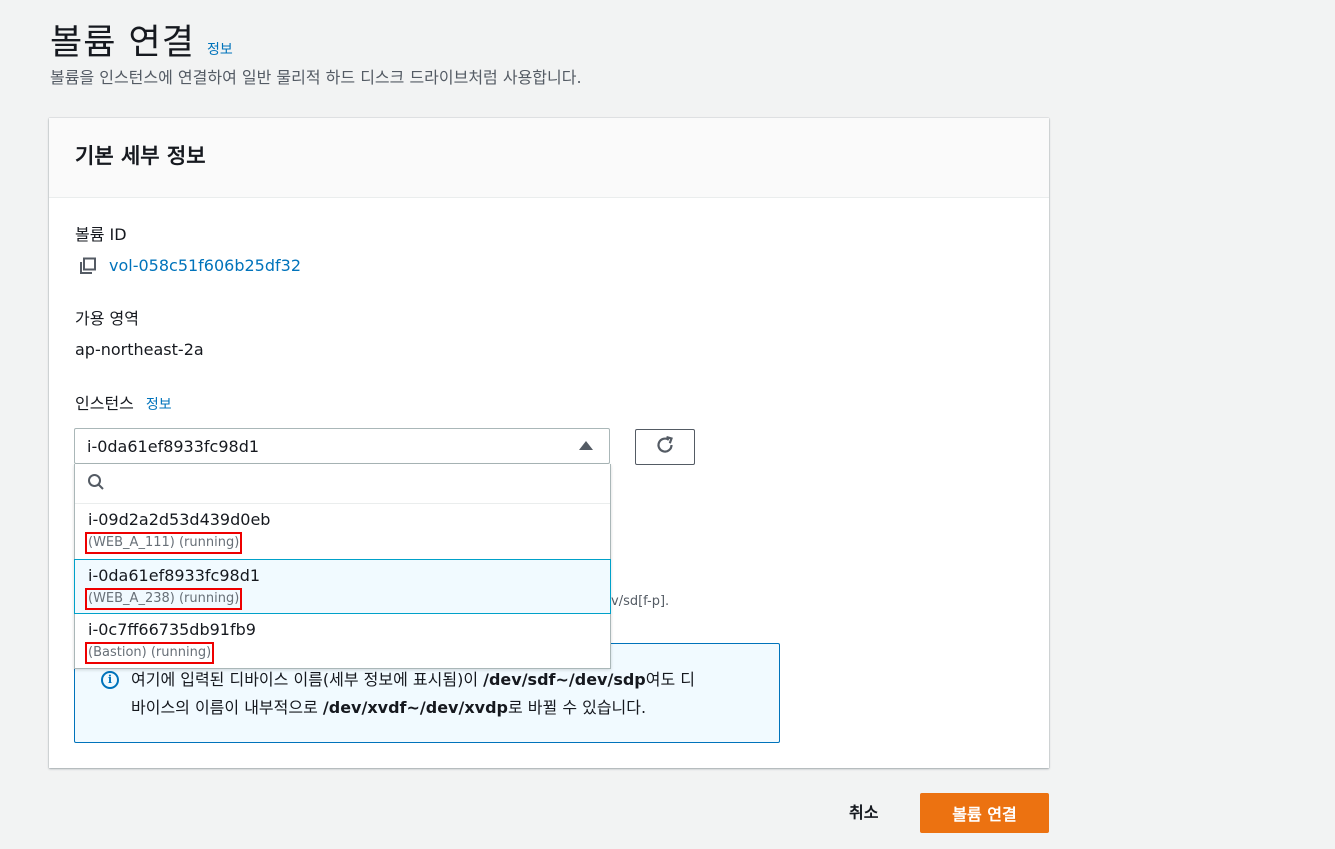  I want to click on page-info-link: 정보, so click(220, 49).